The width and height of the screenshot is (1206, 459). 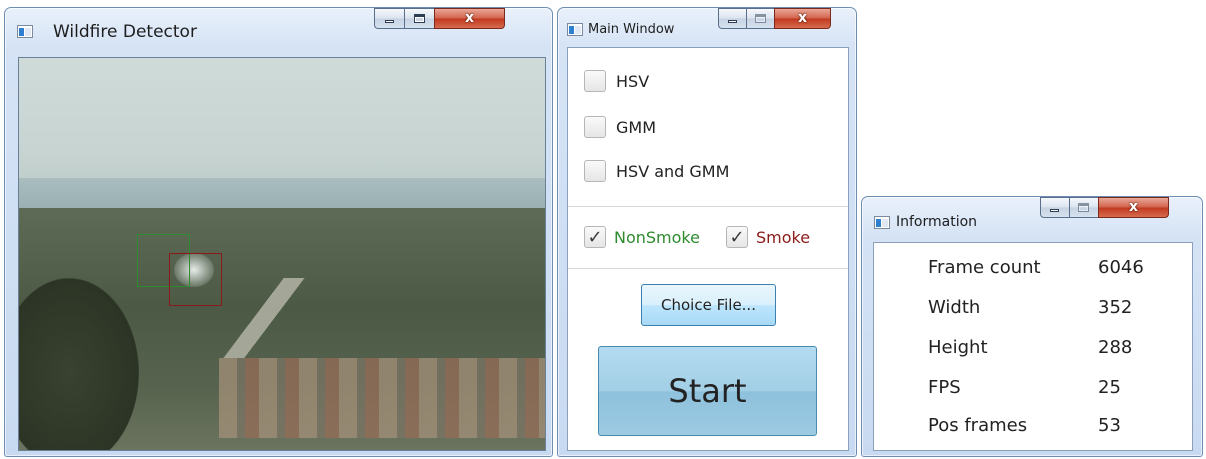 I want to click on pos-frames-label: Pos frames, so click(x=978, y=425).